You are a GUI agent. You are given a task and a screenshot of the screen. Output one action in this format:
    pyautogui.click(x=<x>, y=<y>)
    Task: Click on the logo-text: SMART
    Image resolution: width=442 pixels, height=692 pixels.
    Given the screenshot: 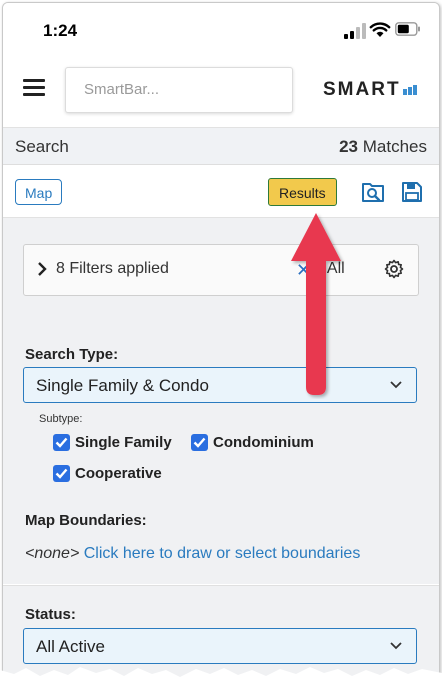 What is the action you would take?
    pyautogui.click(x=362, y=89)
    